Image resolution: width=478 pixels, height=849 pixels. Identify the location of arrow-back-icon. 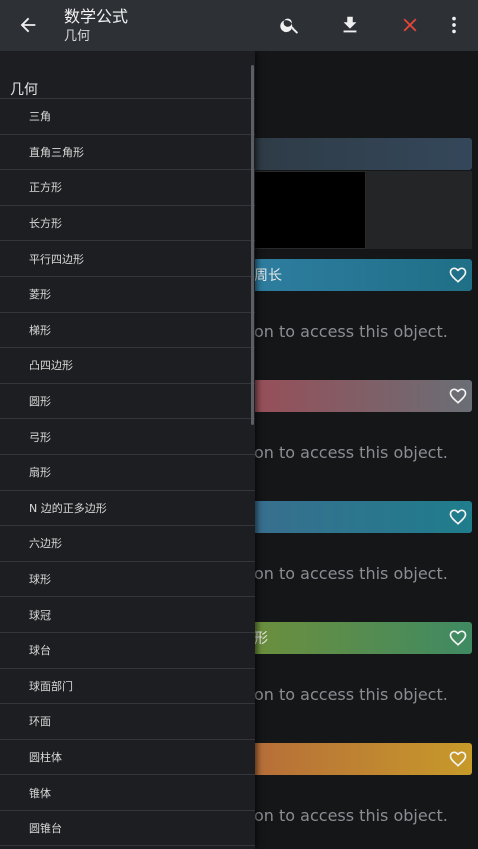
(28, 25).